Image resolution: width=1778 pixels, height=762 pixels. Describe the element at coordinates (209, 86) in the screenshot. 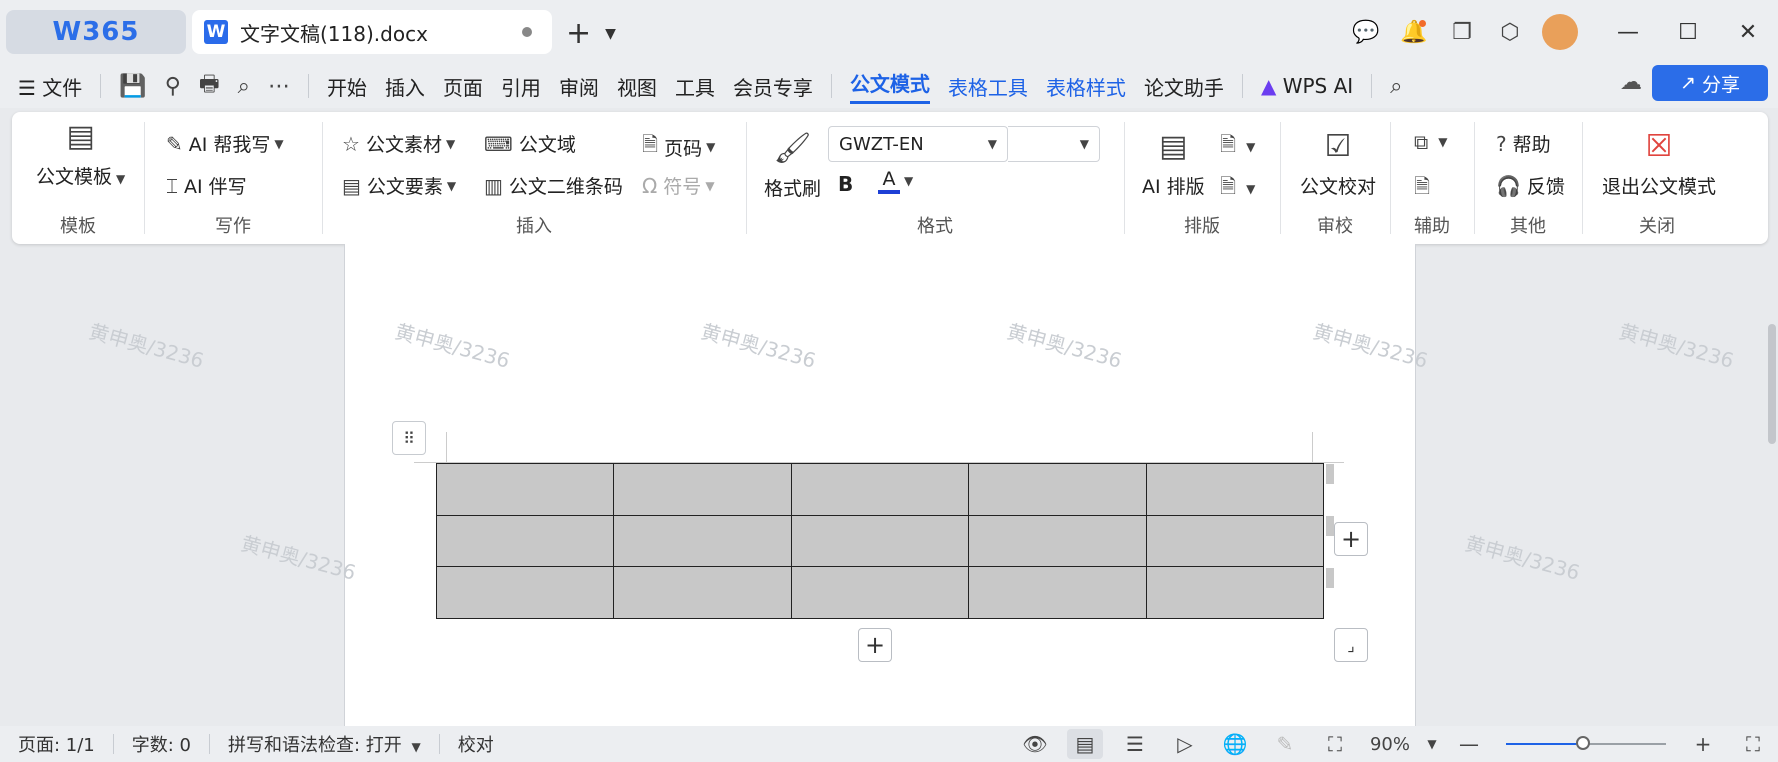

I see `print-icon: 🖶` at that location.